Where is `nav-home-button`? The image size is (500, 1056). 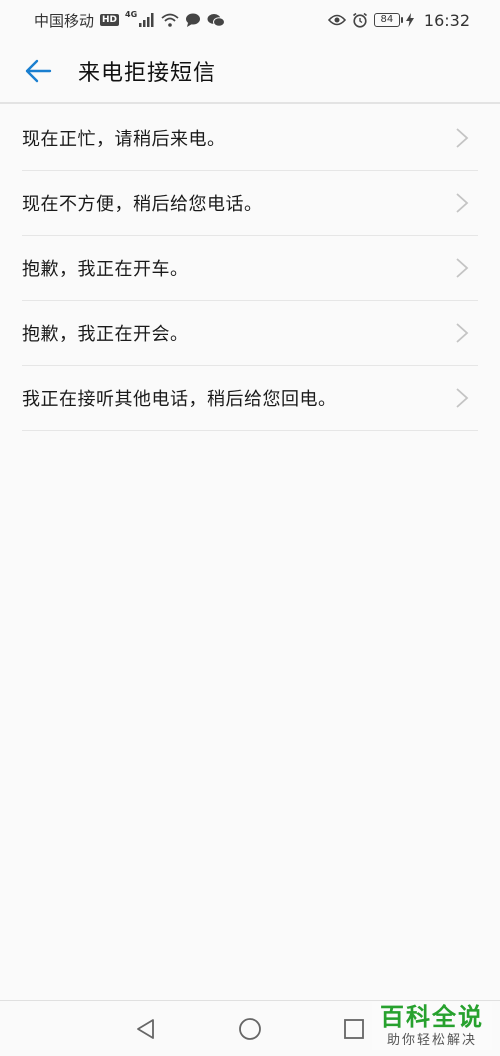
nav-home-button is located at coordinates (250, 1029).